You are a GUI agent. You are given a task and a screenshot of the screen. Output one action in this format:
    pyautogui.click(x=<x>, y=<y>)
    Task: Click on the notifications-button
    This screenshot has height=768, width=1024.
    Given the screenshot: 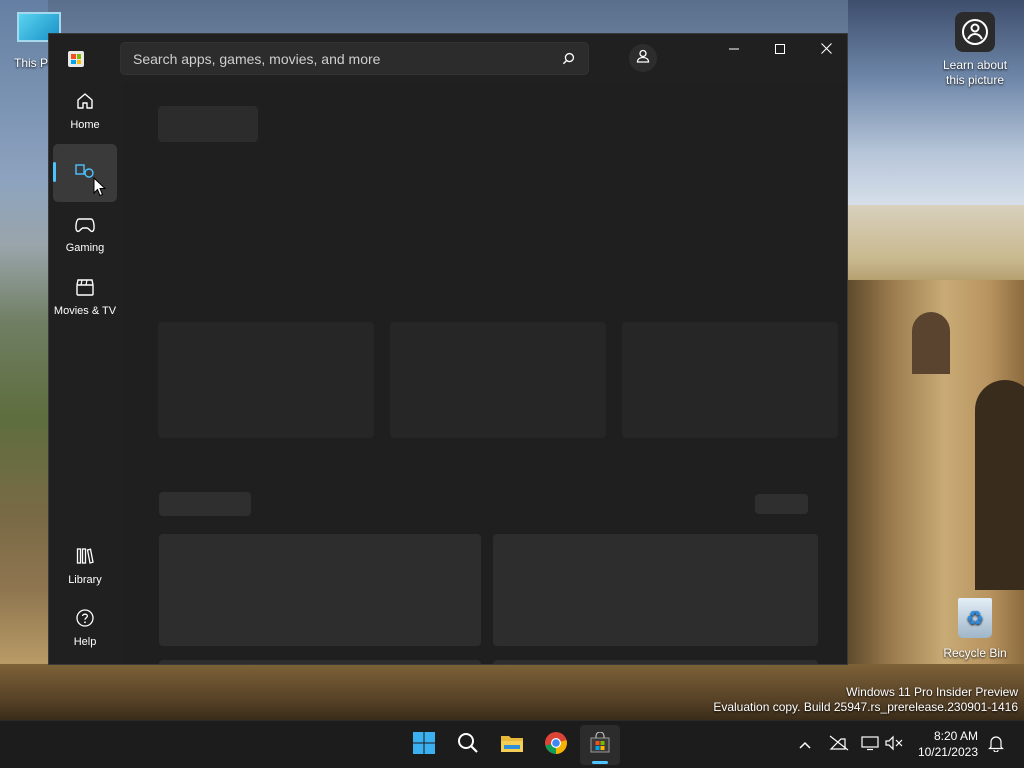 What is the action you would take?
    pyautogui.click(x=996, y=745)
    